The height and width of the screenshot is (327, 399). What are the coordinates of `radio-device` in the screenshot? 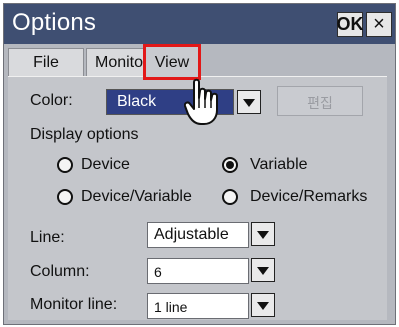 It's located at (65, 165).